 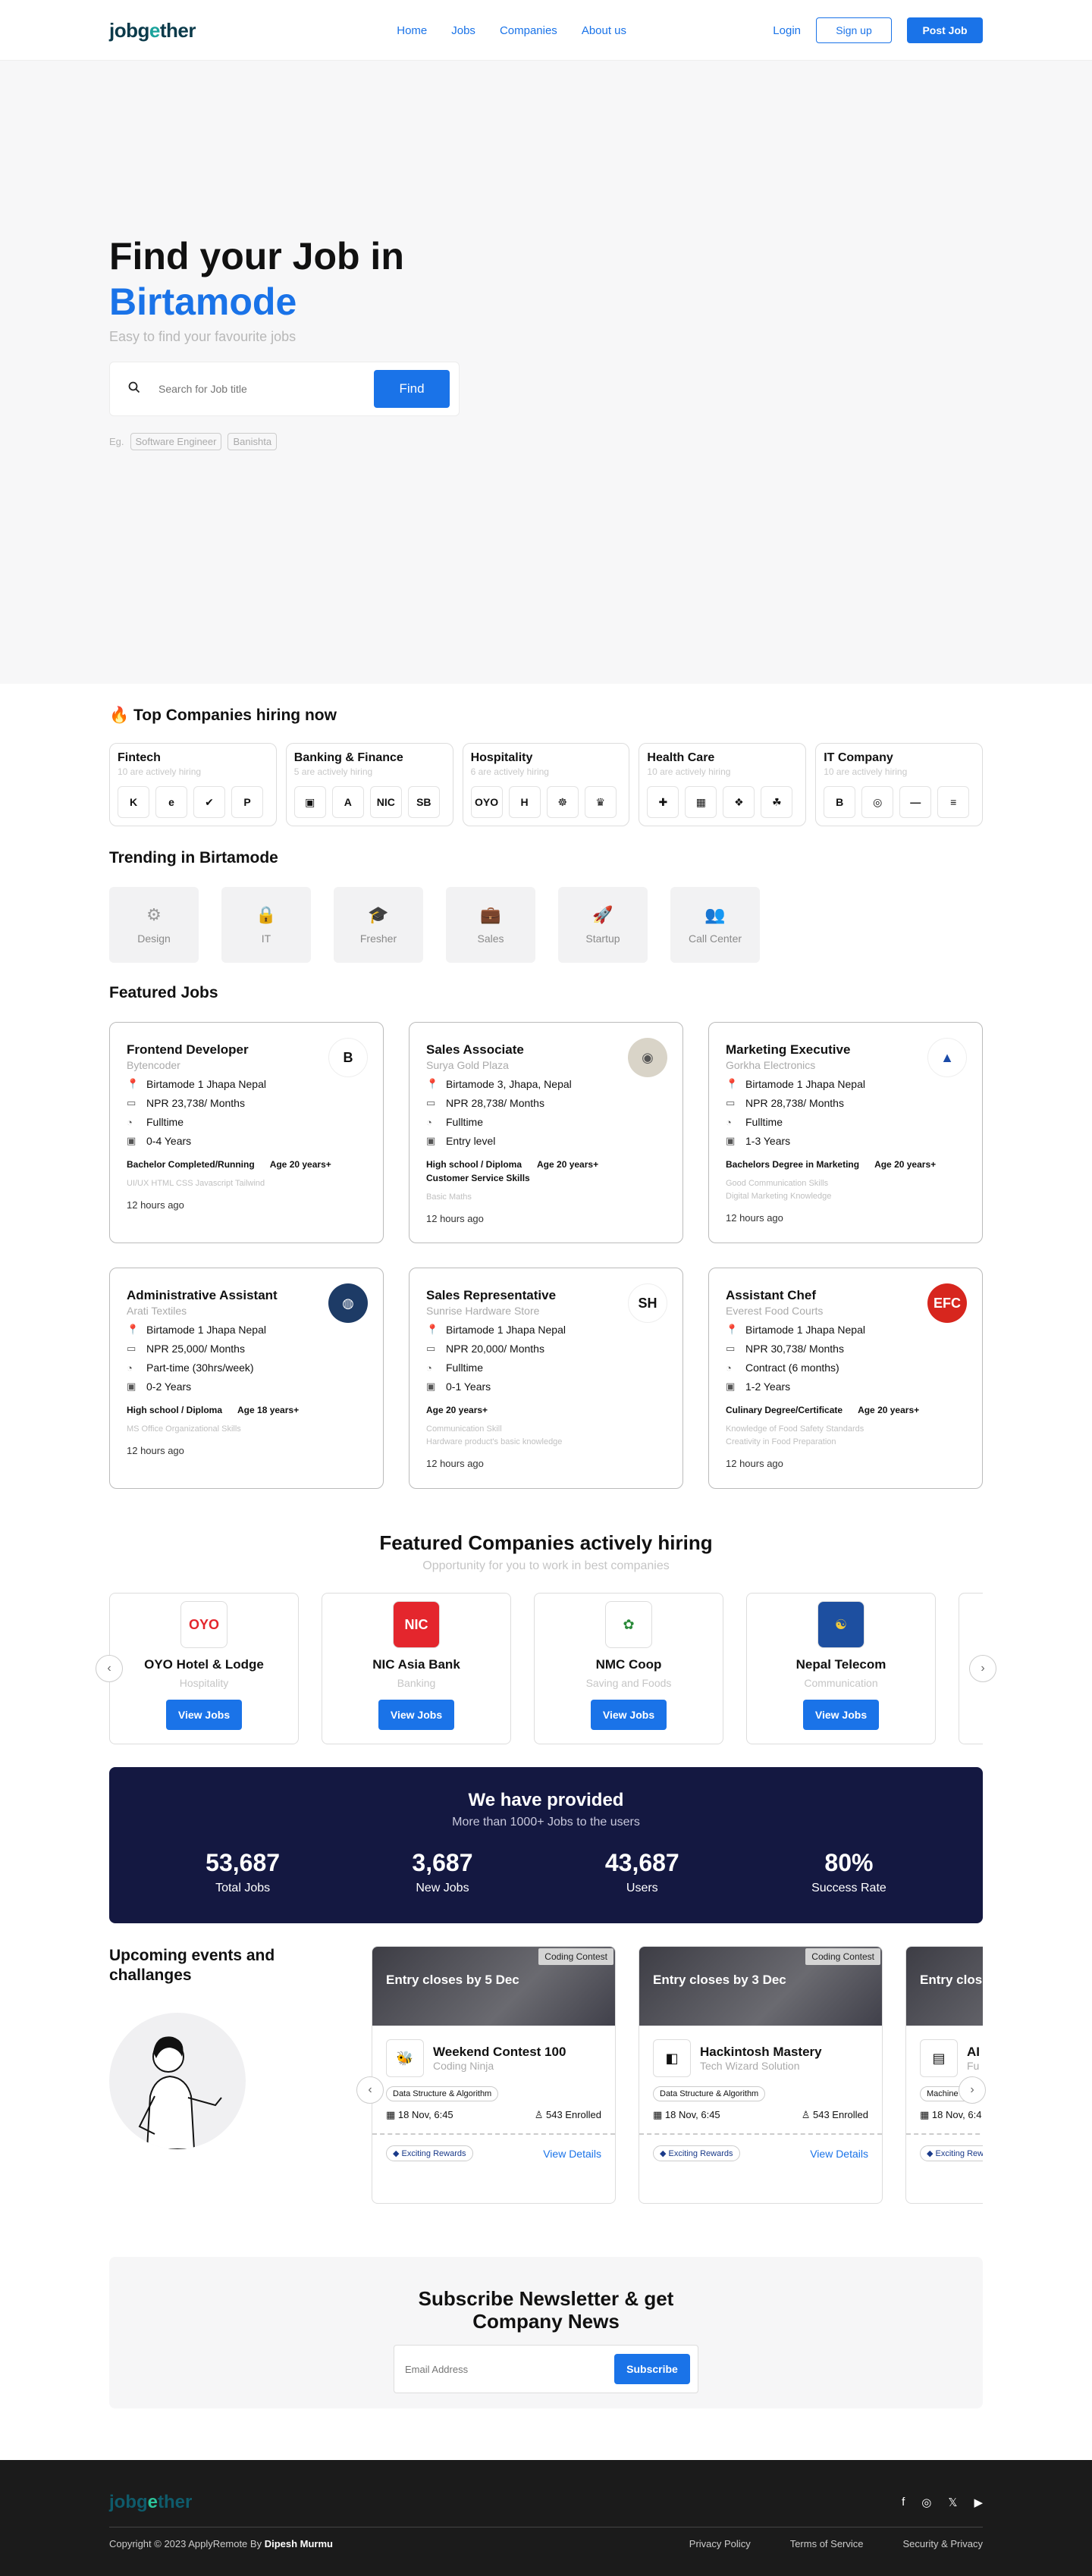 I want to click on trending-item-call-center: 👥 Call Center, so click(x=715, y=925).